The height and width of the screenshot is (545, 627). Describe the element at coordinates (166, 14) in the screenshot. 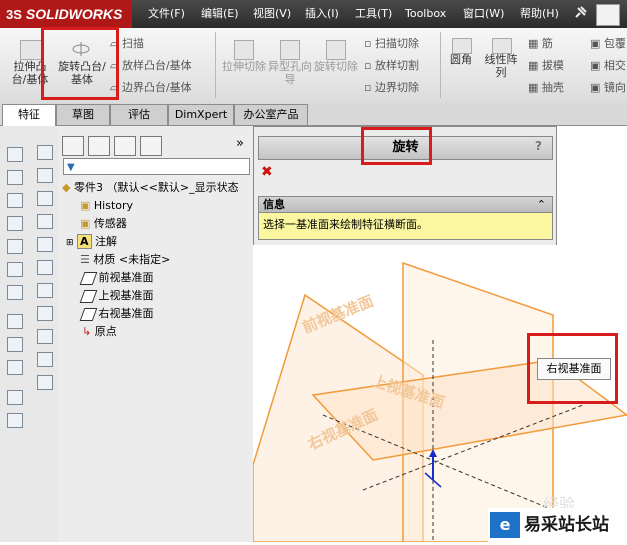

I see `menu-file: 文件(F)` at that location.